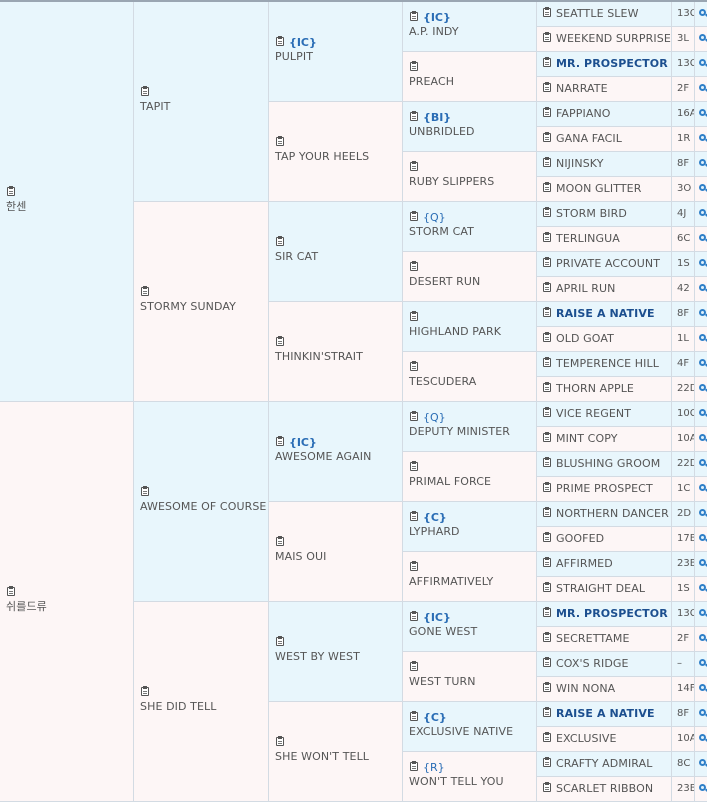 Image resolution: width=707 pixels, height=802 pixels. What do you see at coordinates (597, 13) in the screenshot?
I see `ancestor-name-link: SEATTLE SLEW` at bounding box center [597, 13].